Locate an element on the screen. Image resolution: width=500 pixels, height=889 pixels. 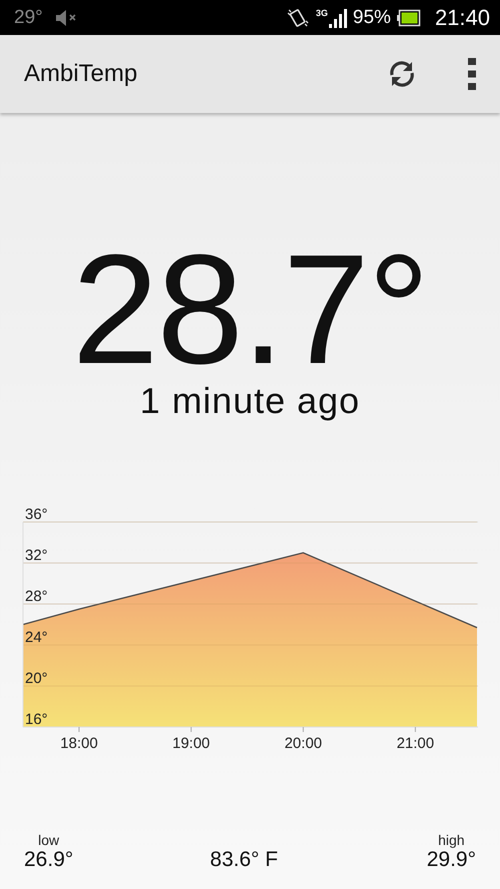
x-axis-label: 20:00 is located at coordinates (303, 743).